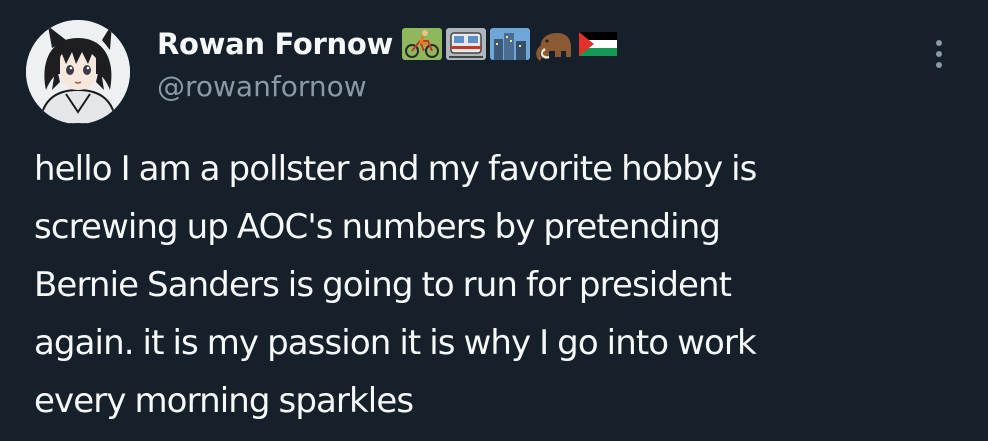 The image size is (988, 441). What do you see at coordinates (224, 401) in the screenshot?
I see `tweet-line: every morning sparkles` at bounding box center [224, 401].